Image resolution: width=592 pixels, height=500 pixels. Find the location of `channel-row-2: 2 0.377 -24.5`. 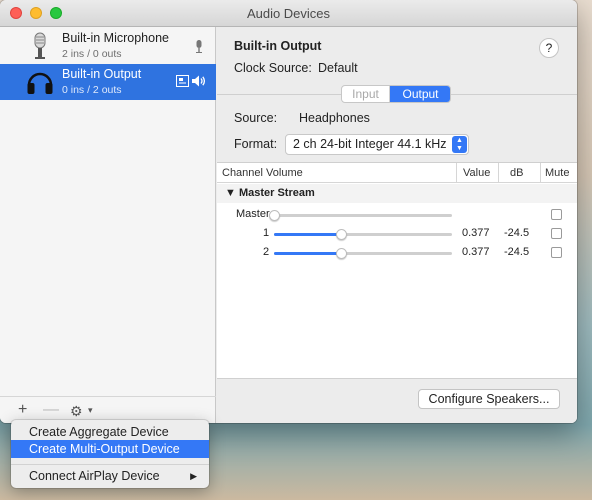

channel-row-2: 2 0.377 -24.5 is located at coordinates (397, 252).